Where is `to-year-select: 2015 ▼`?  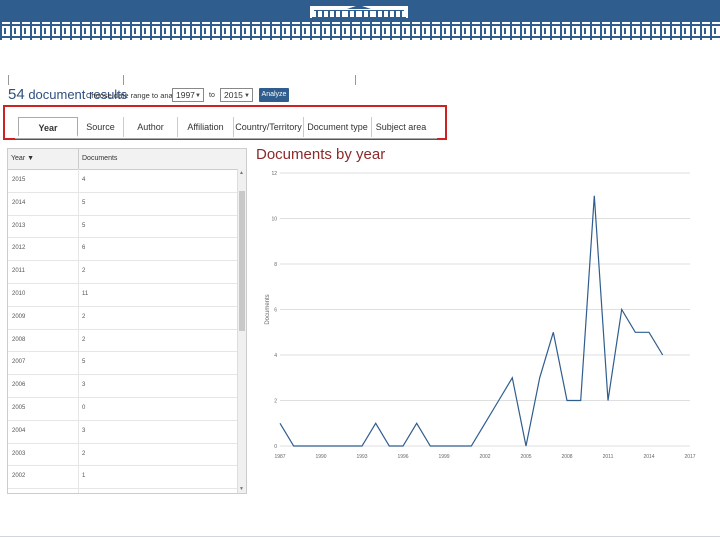 to-year-select: 2015 ▼ is located at coordinates (236, 95).